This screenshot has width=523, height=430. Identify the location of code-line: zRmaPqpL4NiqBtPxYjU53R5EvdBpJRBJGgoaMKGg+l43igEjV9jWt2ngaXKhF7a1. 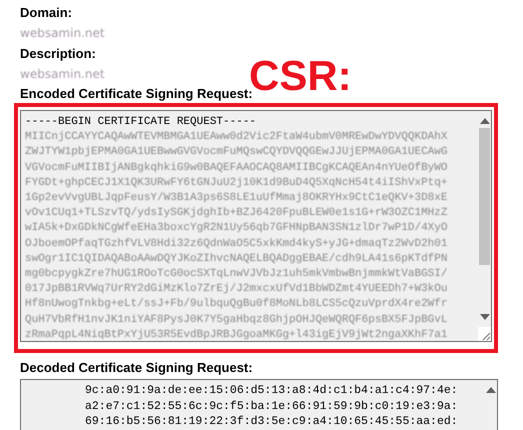
(236, 334).